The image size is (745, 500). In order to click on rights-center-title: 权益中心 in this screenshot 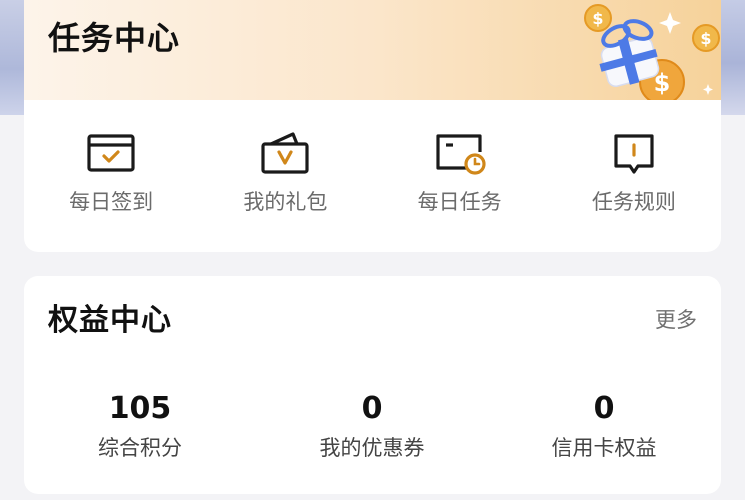, I will do `click(110, 320)`.